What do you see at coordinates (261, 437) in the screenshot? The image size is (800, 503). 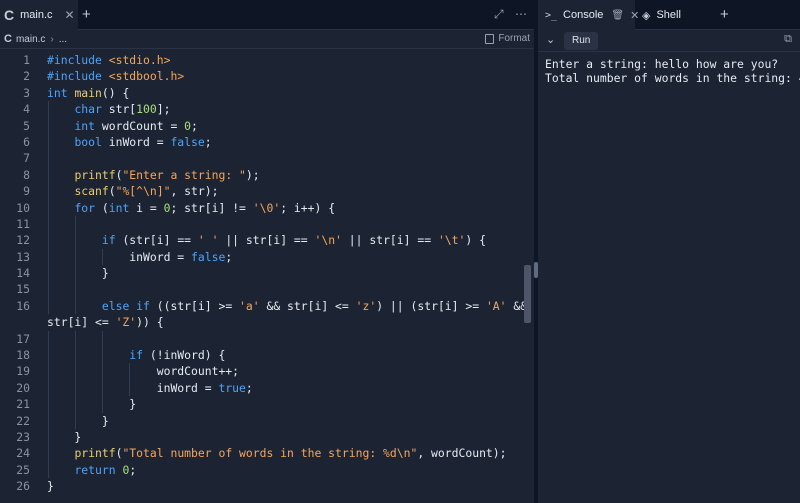 I see `code-line: 23 }` at bounding box center [261, 437].